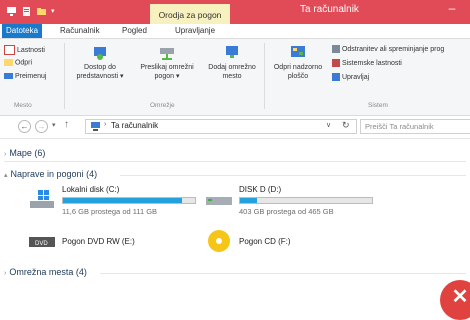 The width and height of the screenshot is (470, 320). I want to click on add-network-icon, so click(232, 52).